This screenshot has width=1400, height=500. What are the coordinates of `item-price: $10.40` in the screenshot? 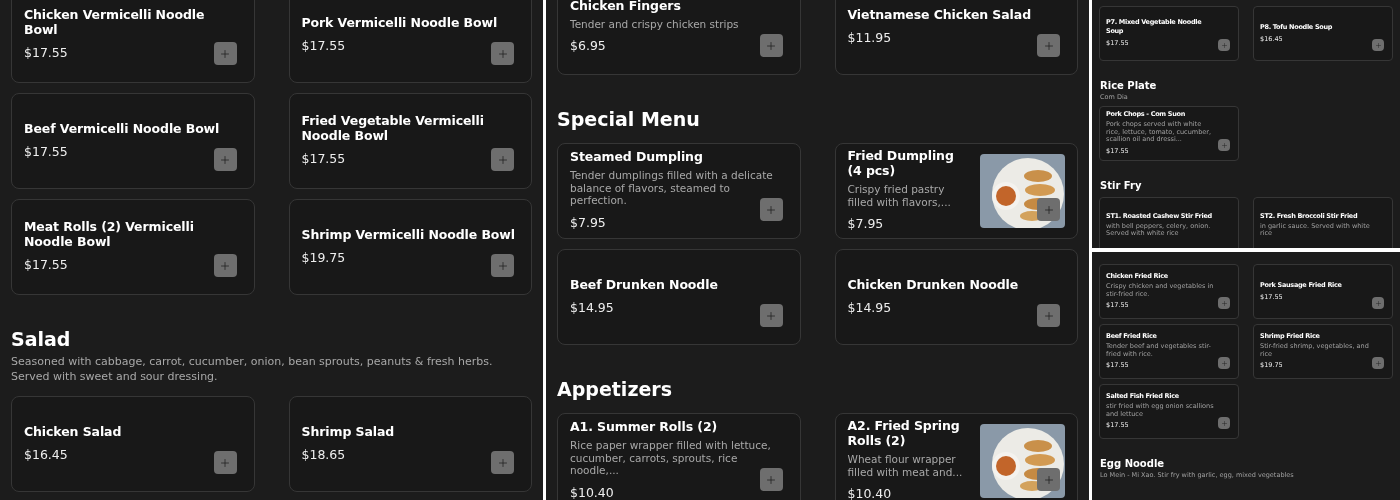 It's located at (592, 491).